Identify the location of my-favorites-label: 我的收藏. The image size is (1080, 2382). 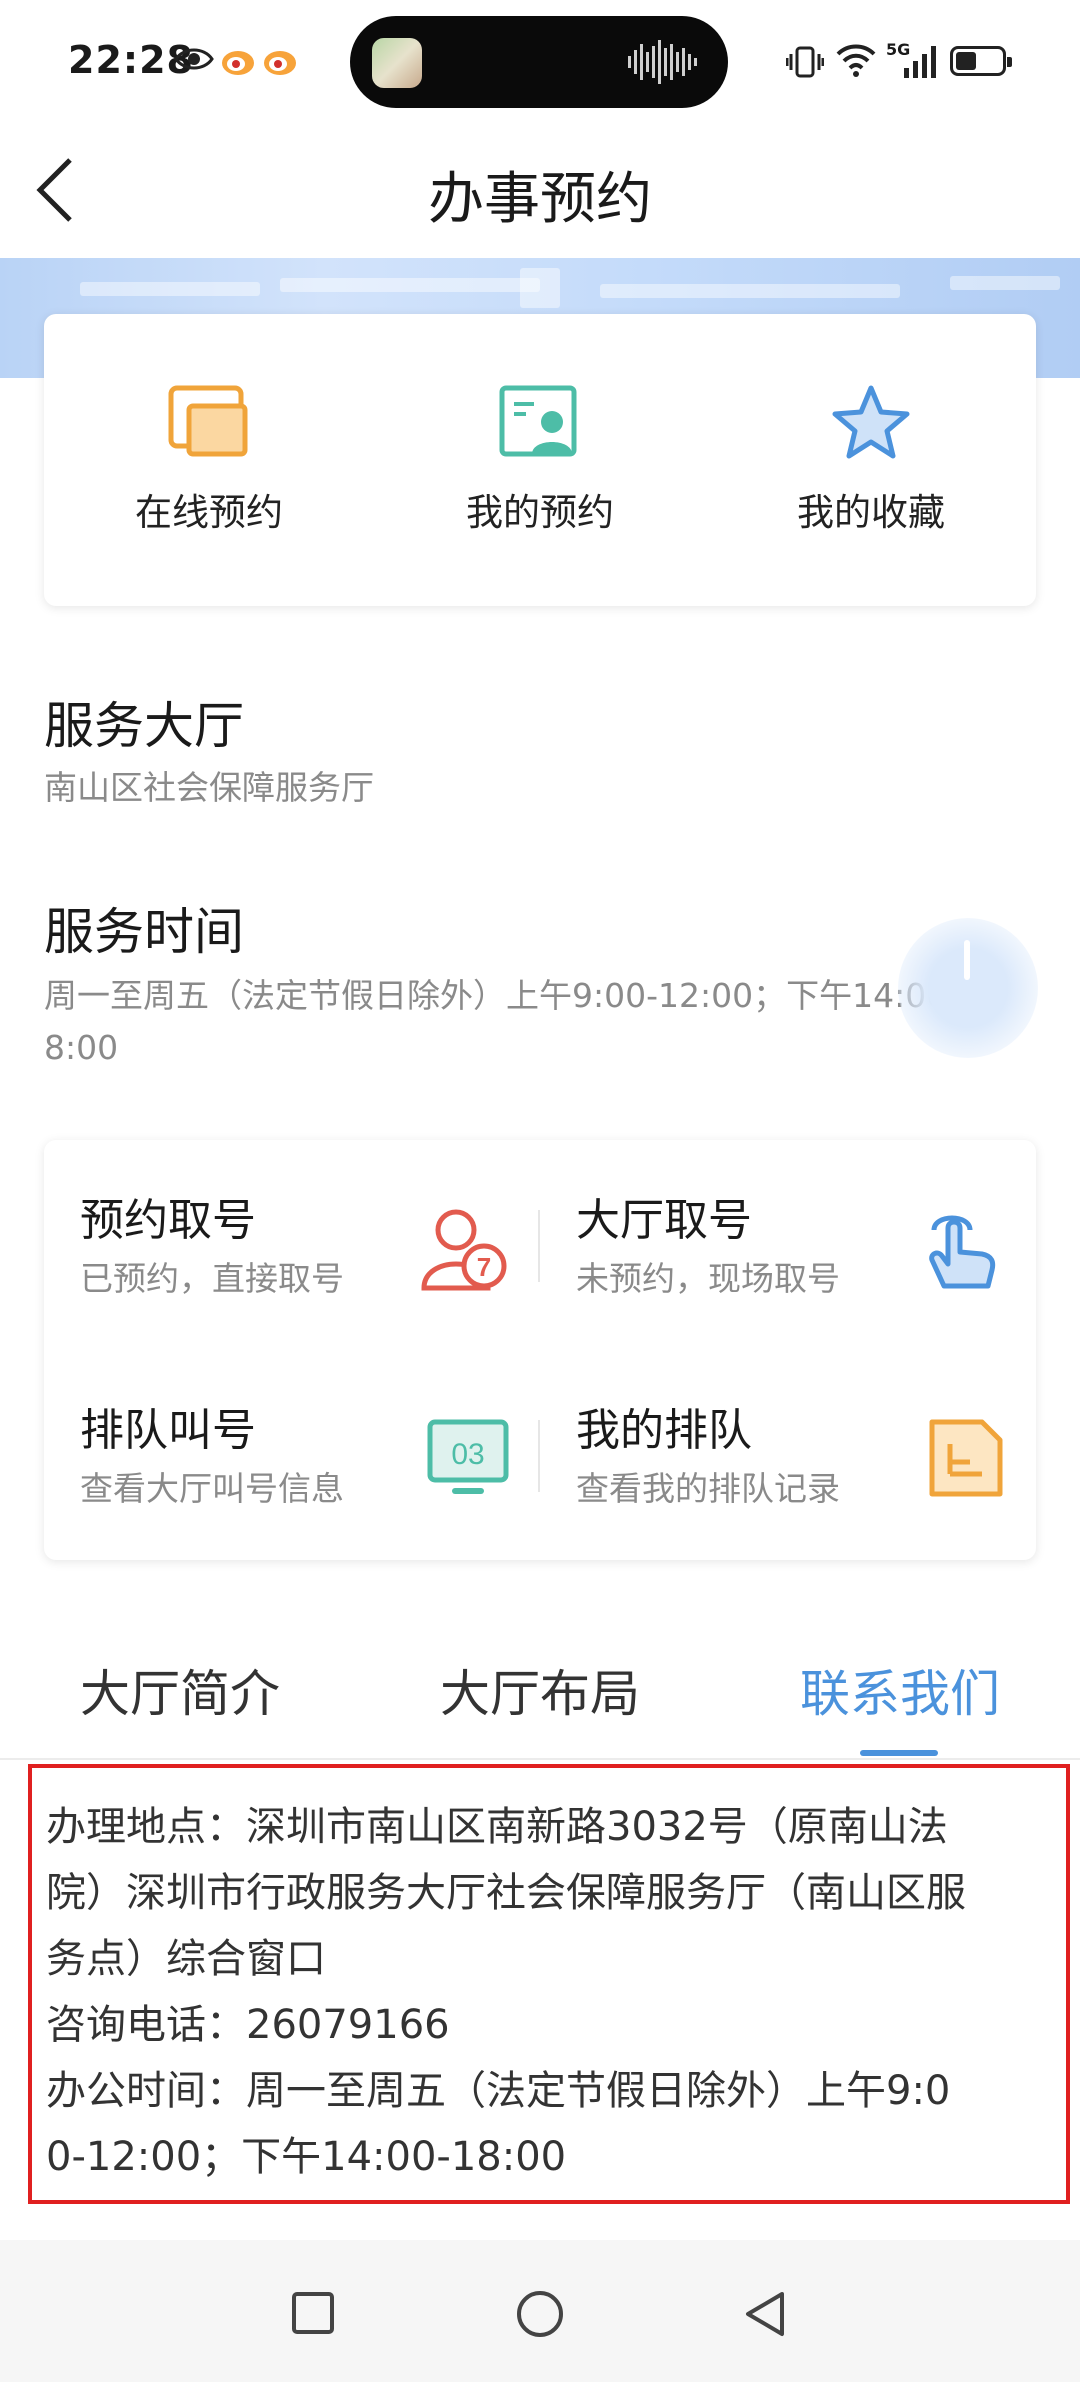
(871, 512).